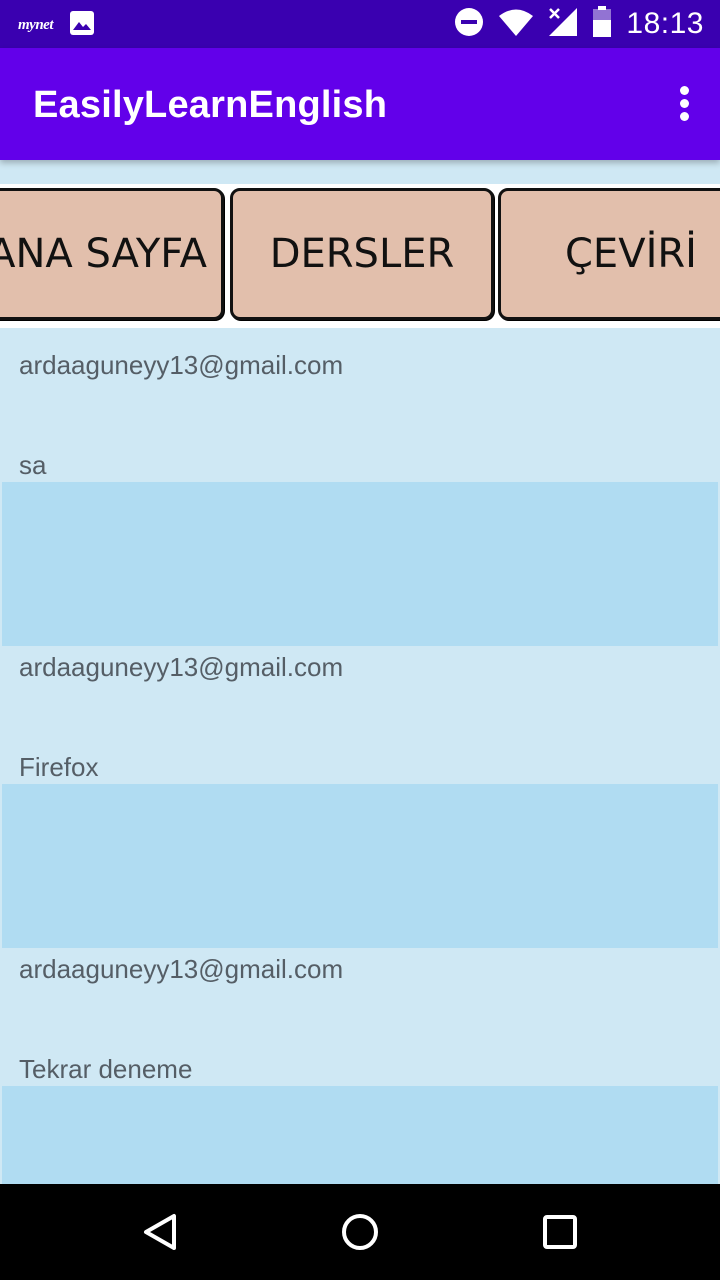 The width and height of the screenshot is (720, 1280). I want to click on post-message: Firefox, so click(59, 767).